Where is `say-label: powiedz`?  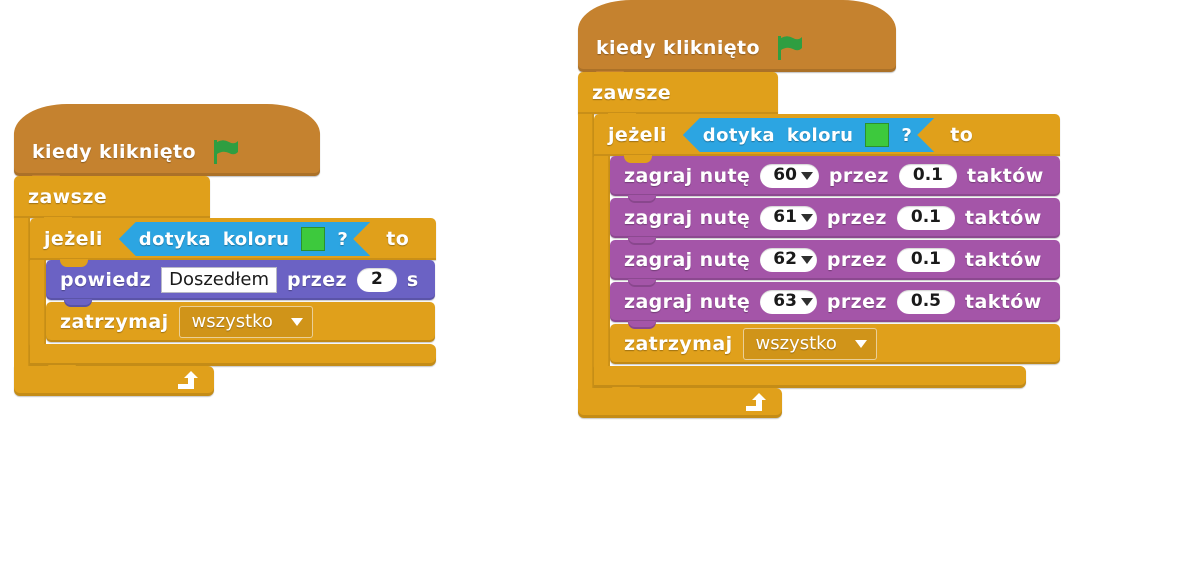 say-label: powiedz is located at coordinates (106, 280).